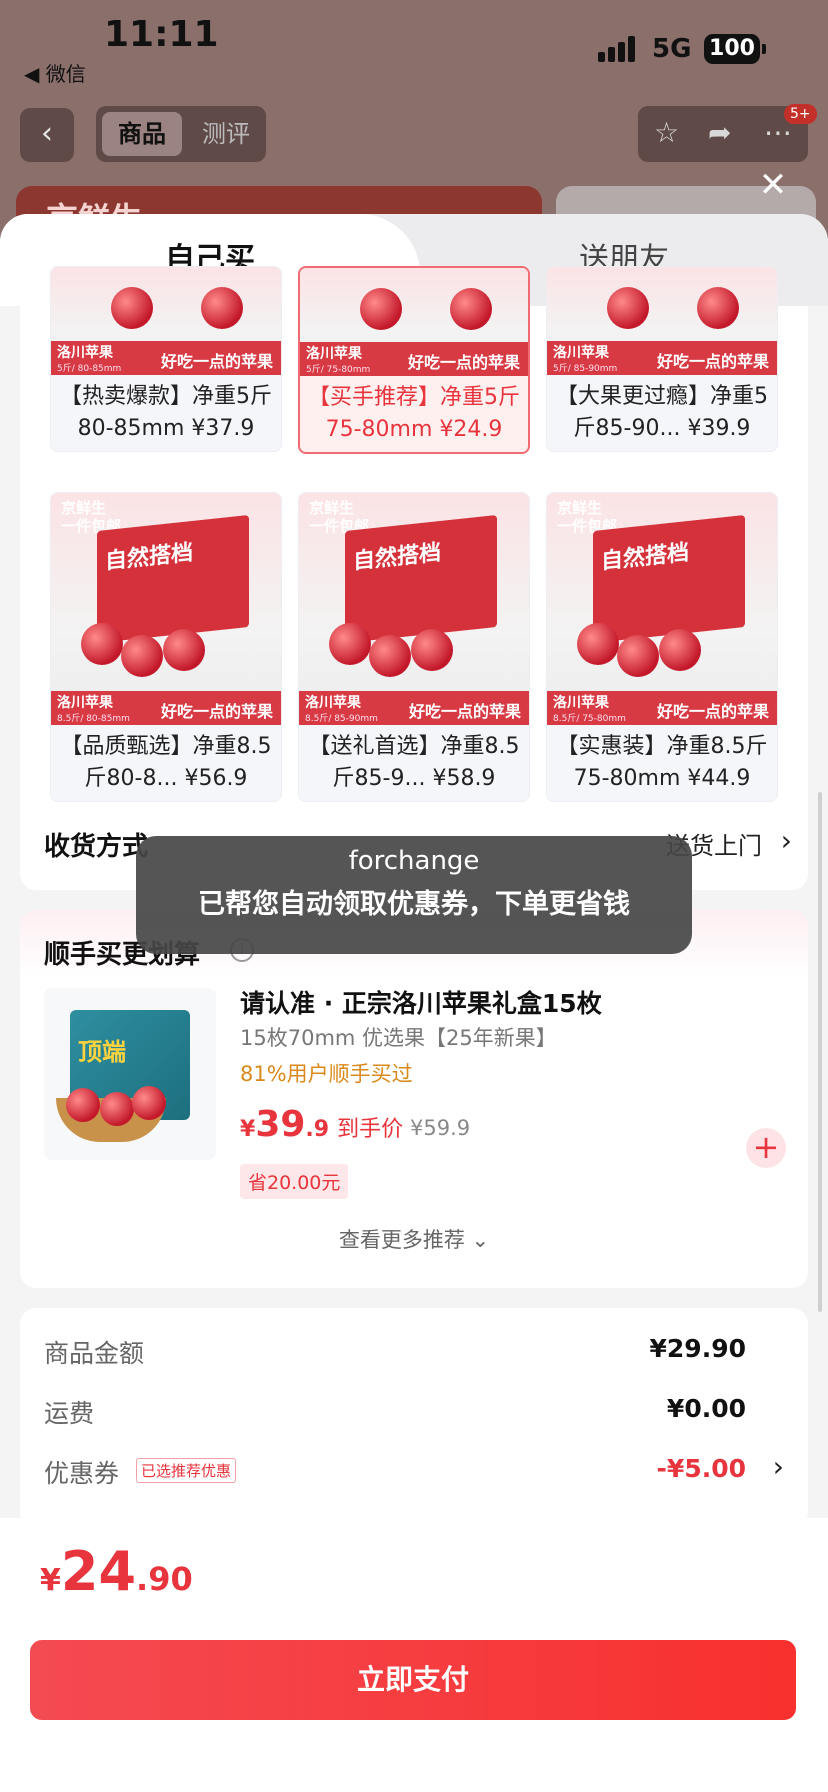  What do you see at coordinates (773, 185) in the screenshot?
I see `close-icon: ✕` at bounding box center [773, 185].